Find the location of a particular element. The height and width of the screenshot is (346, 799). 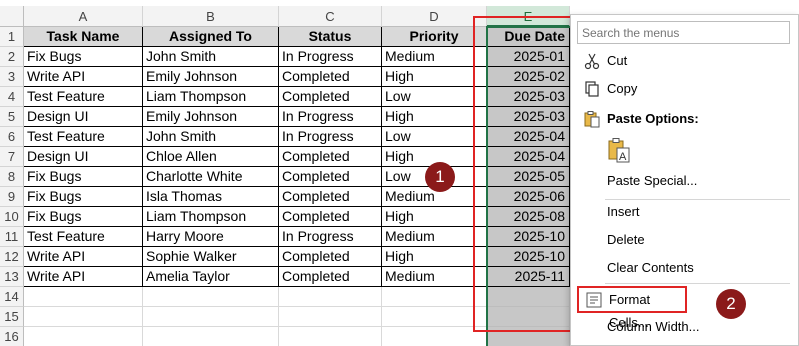

delete-menu-item: Delete is located at coordinates (684, 240).